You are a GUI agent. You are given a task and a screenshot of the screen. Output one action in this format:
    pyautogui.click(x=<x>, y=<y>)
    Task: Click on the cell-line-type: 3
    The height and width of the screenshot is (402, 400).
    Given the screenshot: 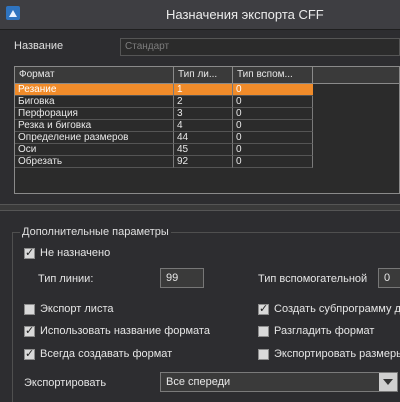 What is the action you would take?
    pyautogui.click(x=203, y=114)
    